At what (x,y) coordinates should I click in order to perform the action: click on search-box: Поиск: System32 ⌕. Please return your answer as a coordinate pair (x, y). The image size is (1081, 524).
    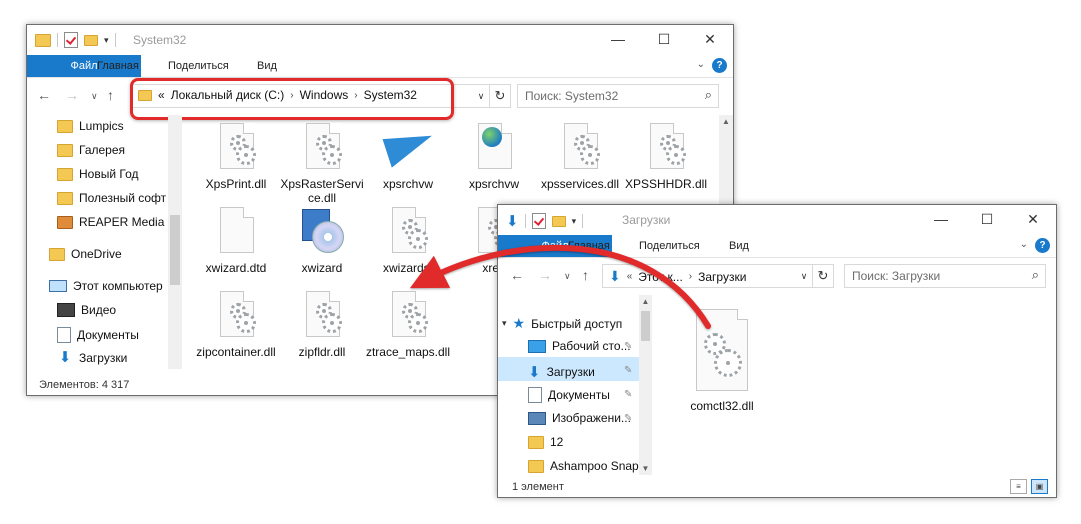
    Looking at the image, I should click on (618, 96).